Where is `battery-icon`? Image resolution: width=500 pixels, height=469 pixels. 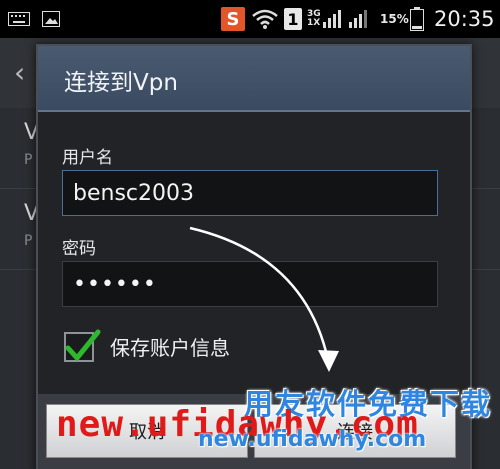
battery-icon is located at coordinates (417, 19).